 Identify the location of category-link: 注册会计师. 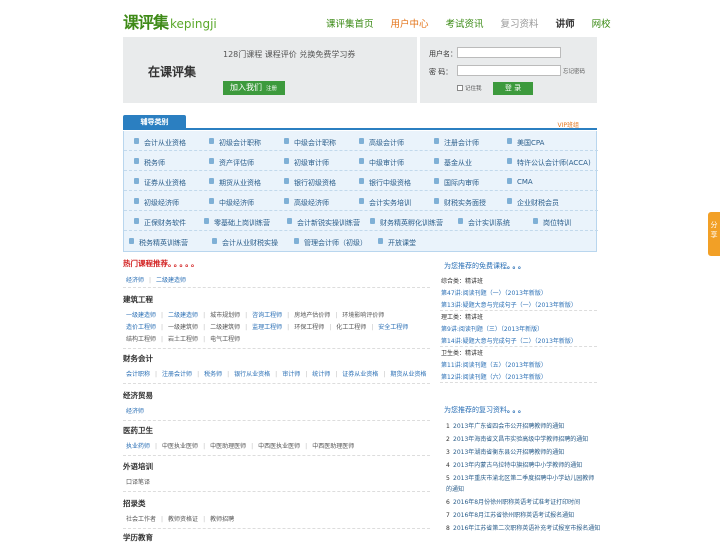
(456, 143).